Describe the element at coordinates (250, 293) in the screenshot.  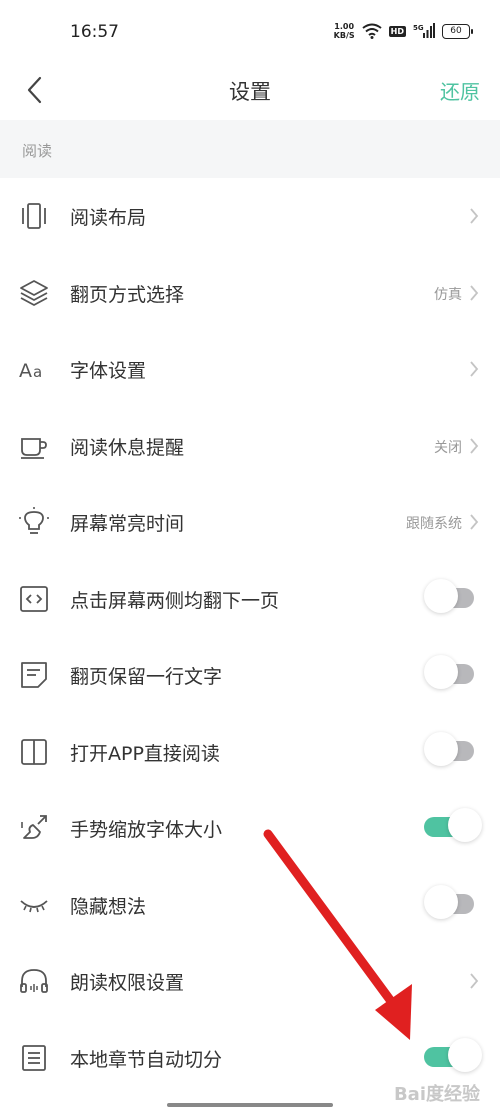
I see `setting-row-page-turn-mode: 翻页方式选择 仿真` at that location.